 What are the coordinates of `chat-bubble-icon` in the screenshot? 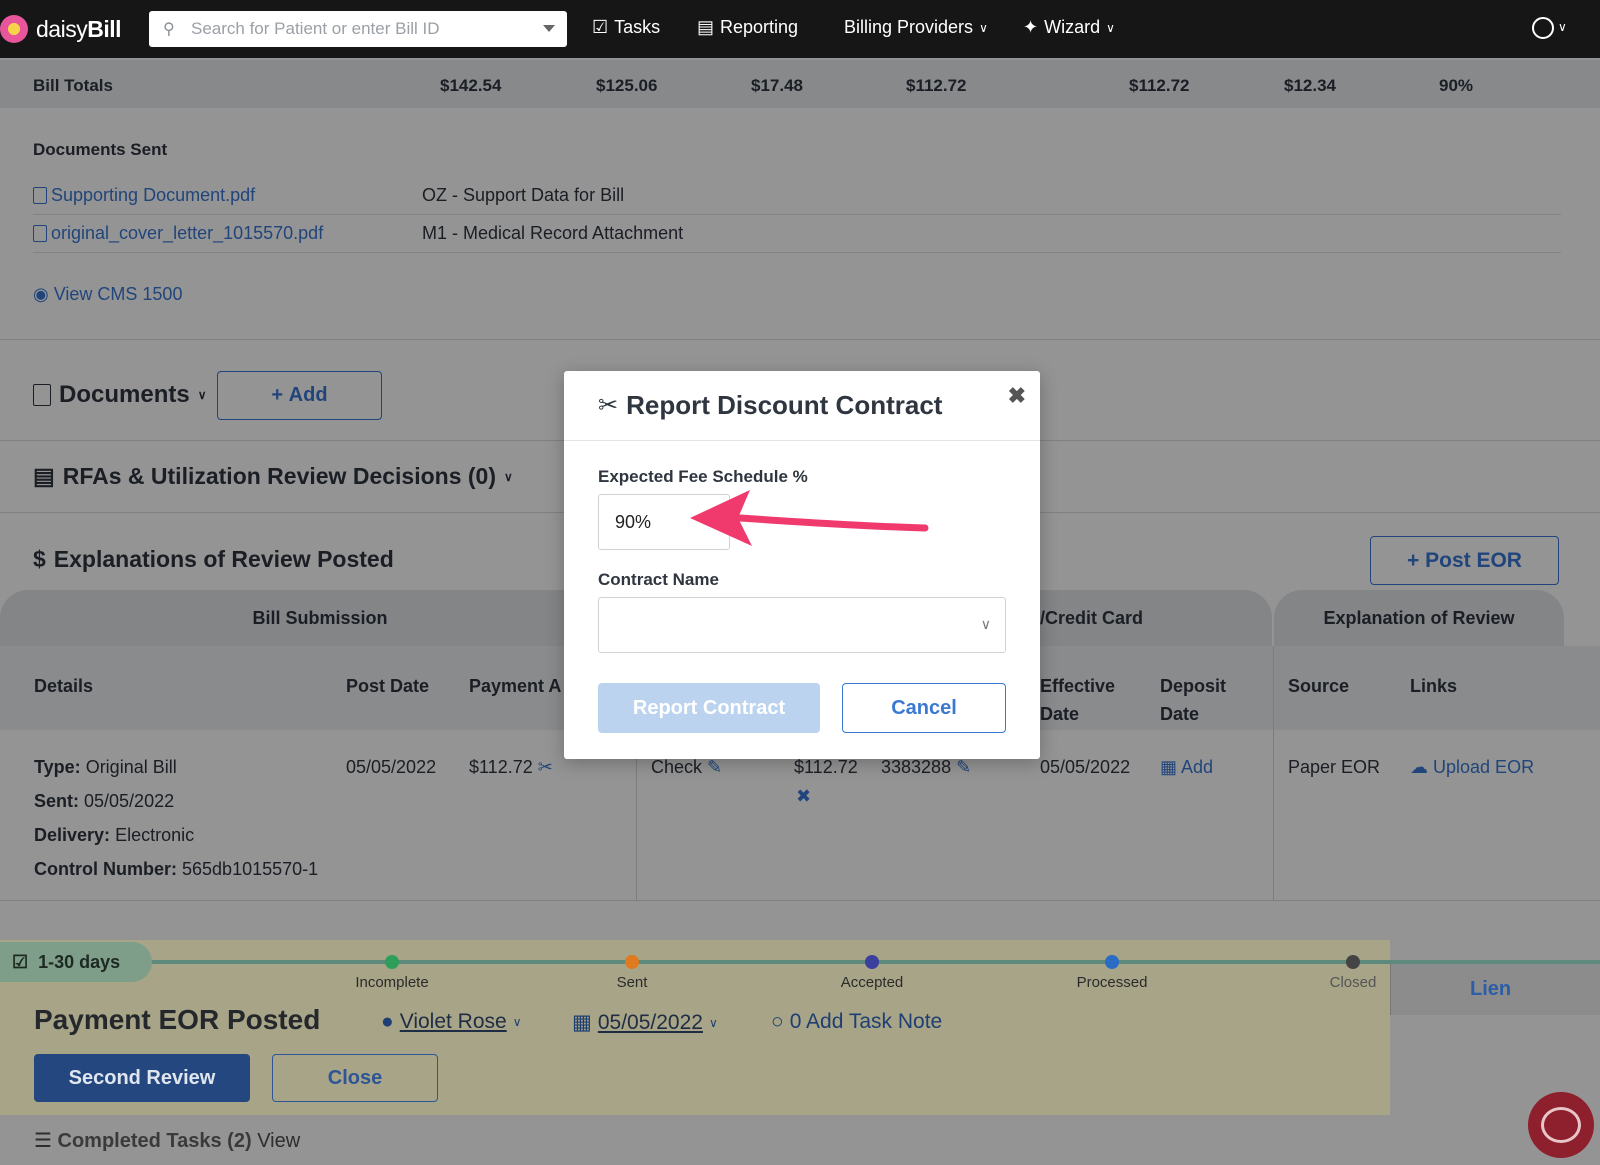 It's located at (1561, 1125).